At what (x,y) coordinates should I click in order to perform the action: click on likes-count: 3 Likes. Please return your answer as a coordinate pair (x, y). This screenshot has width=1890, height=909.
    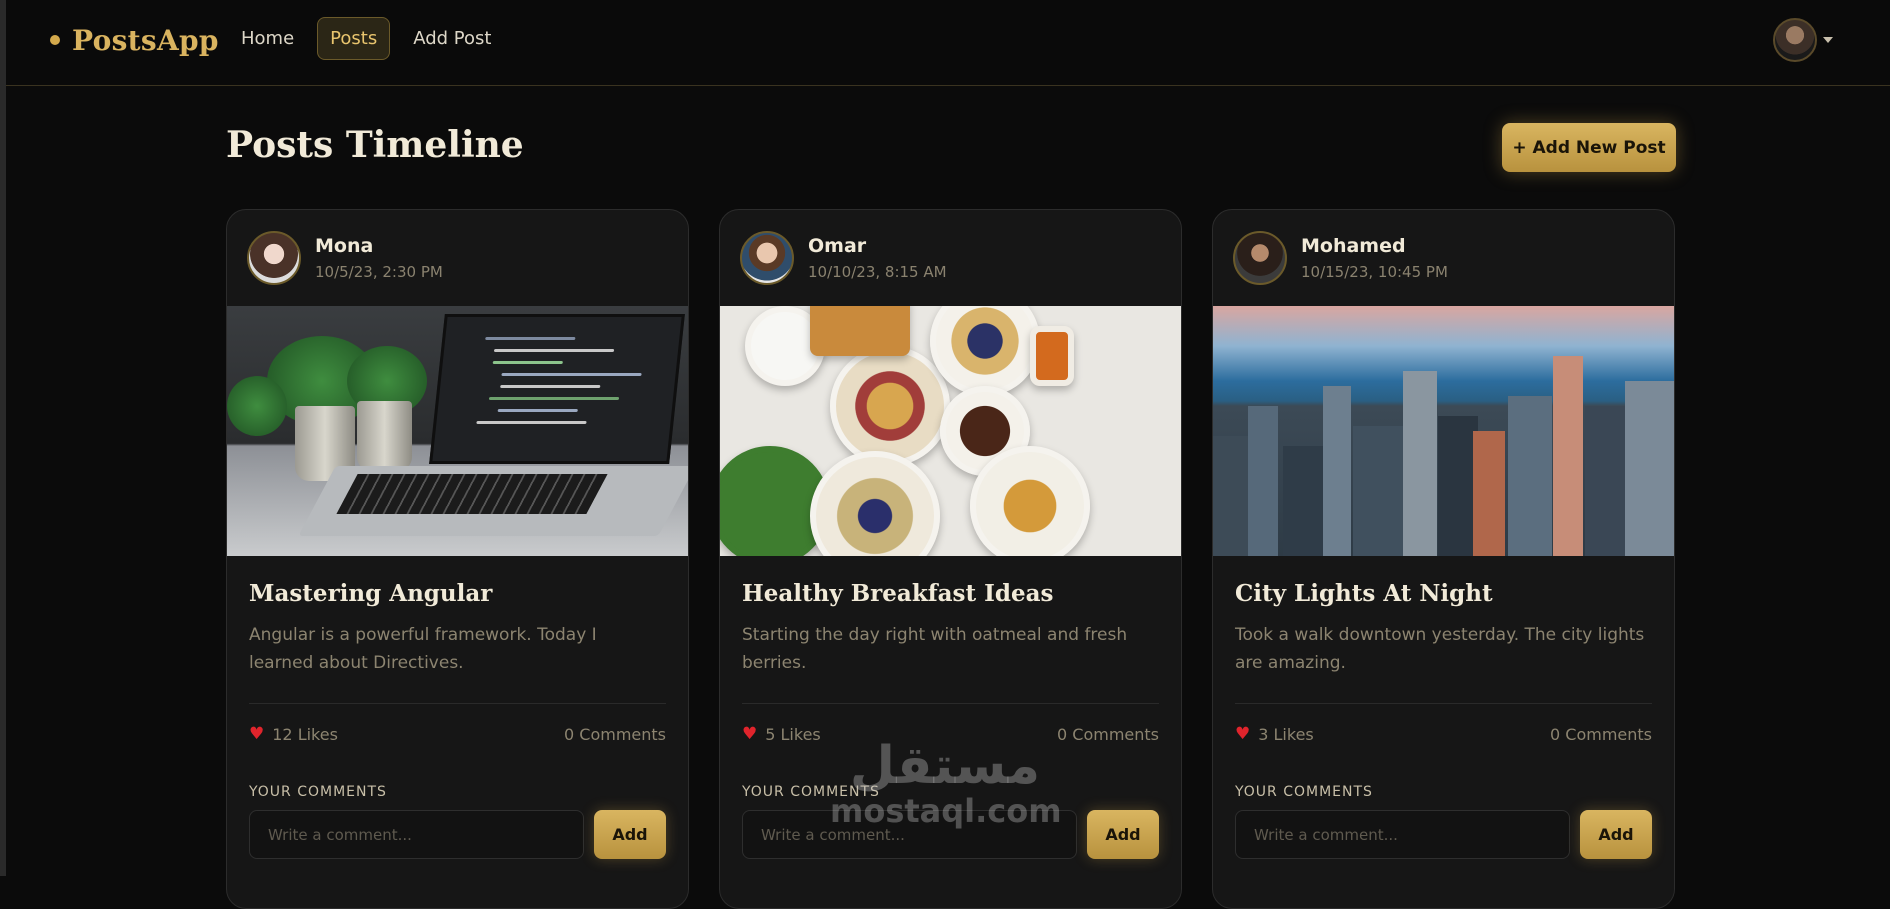
    Looking at the image, I should click on (1286, 734).